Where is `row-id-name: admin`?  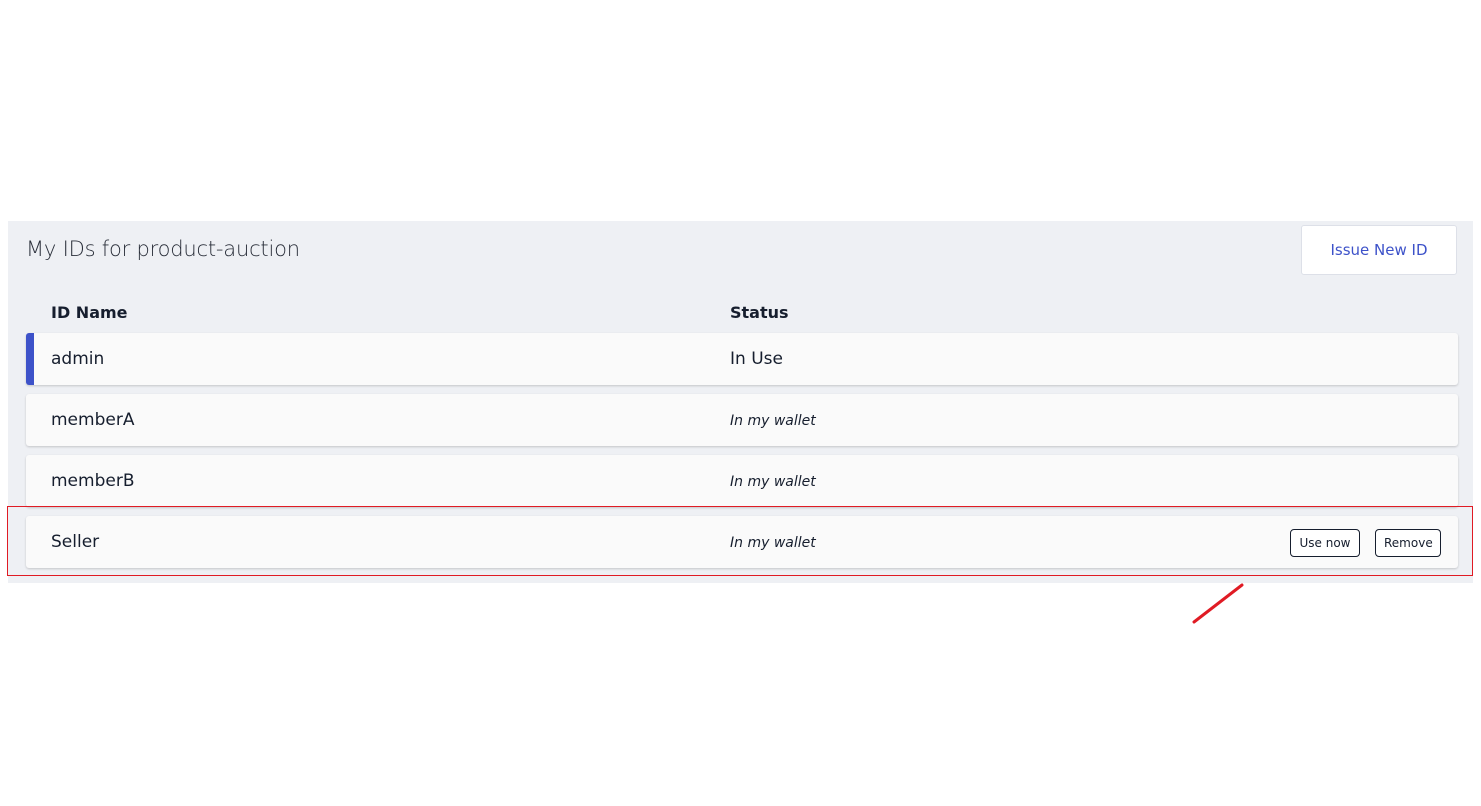
row-id-name: admin is located at coordinates (78, 359).